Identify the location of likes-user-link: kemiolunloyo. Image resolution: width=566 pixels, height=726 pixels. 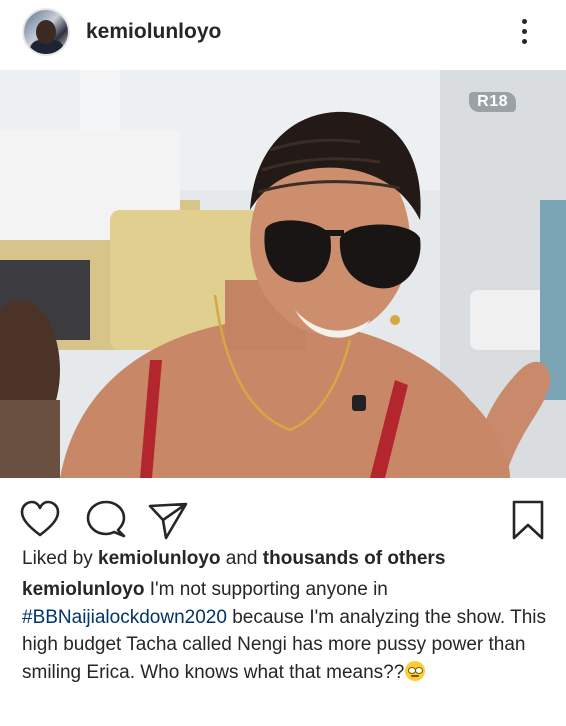
(159, 558).